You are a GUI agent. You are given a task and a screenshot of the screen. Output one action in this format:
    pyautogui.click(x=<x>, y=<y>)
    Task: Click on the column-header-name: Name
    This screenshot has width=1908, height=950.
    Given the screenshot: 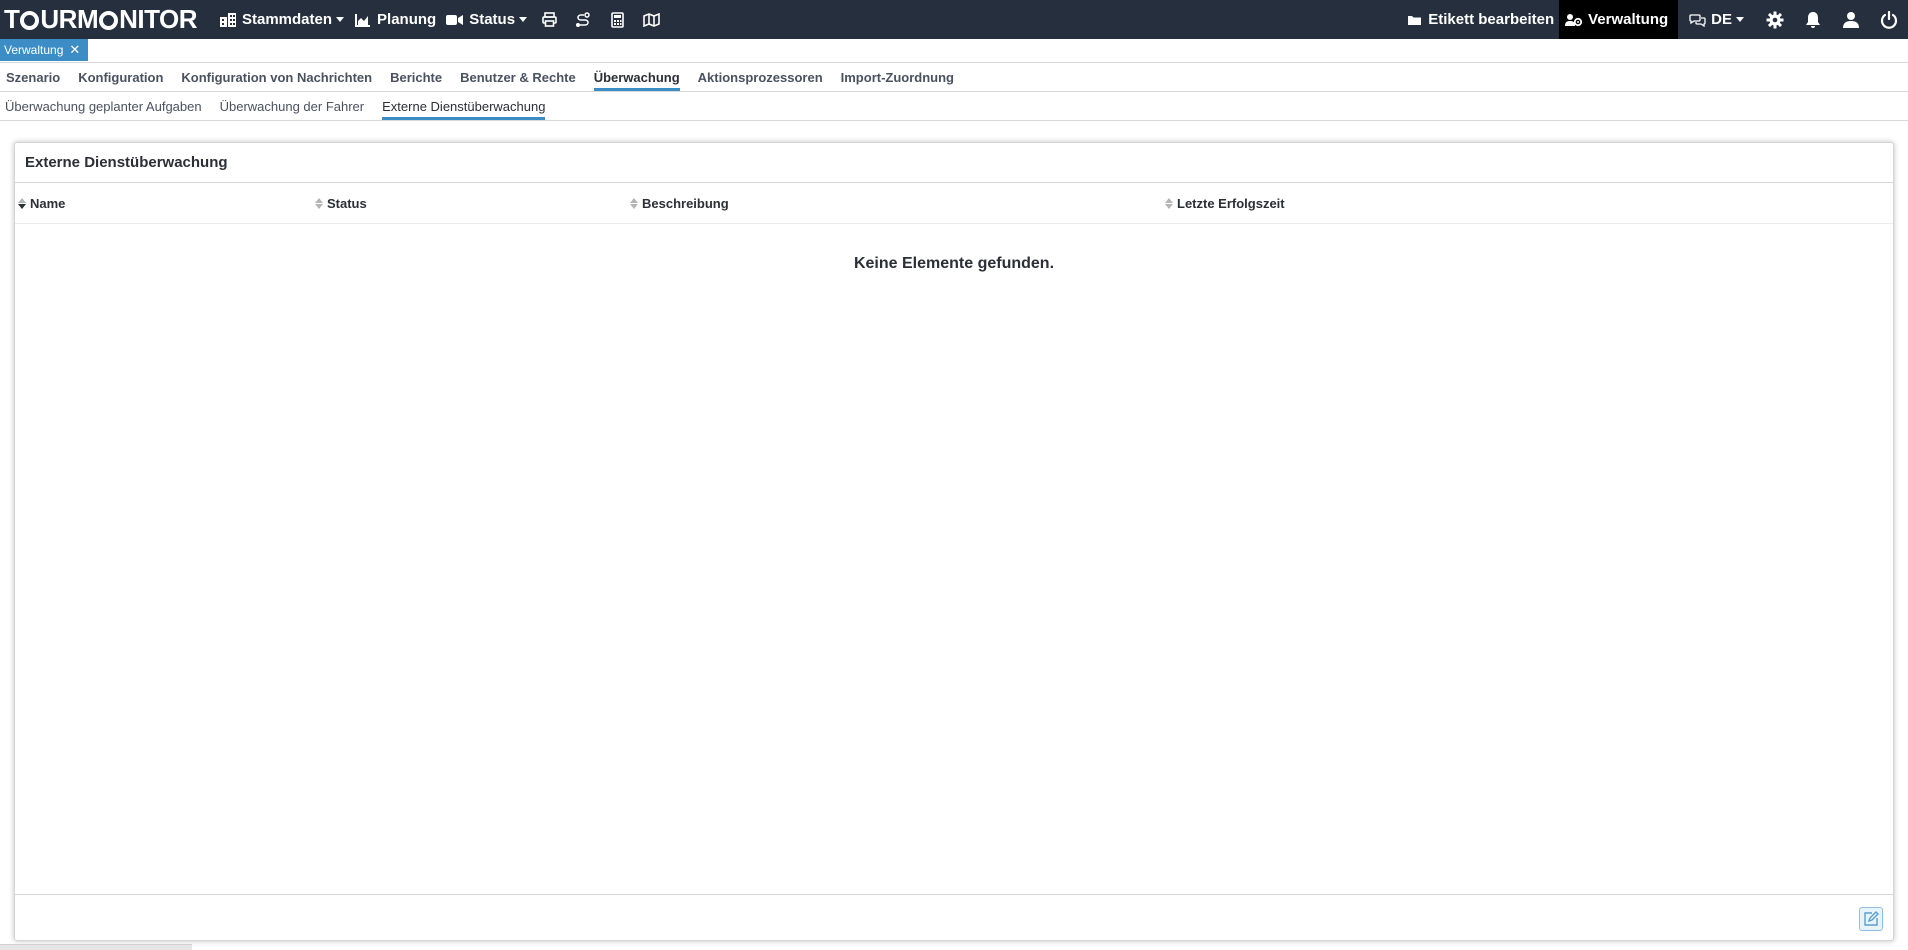 What is the action you would take?
    pyautogui.click(x=41, y=203)
    